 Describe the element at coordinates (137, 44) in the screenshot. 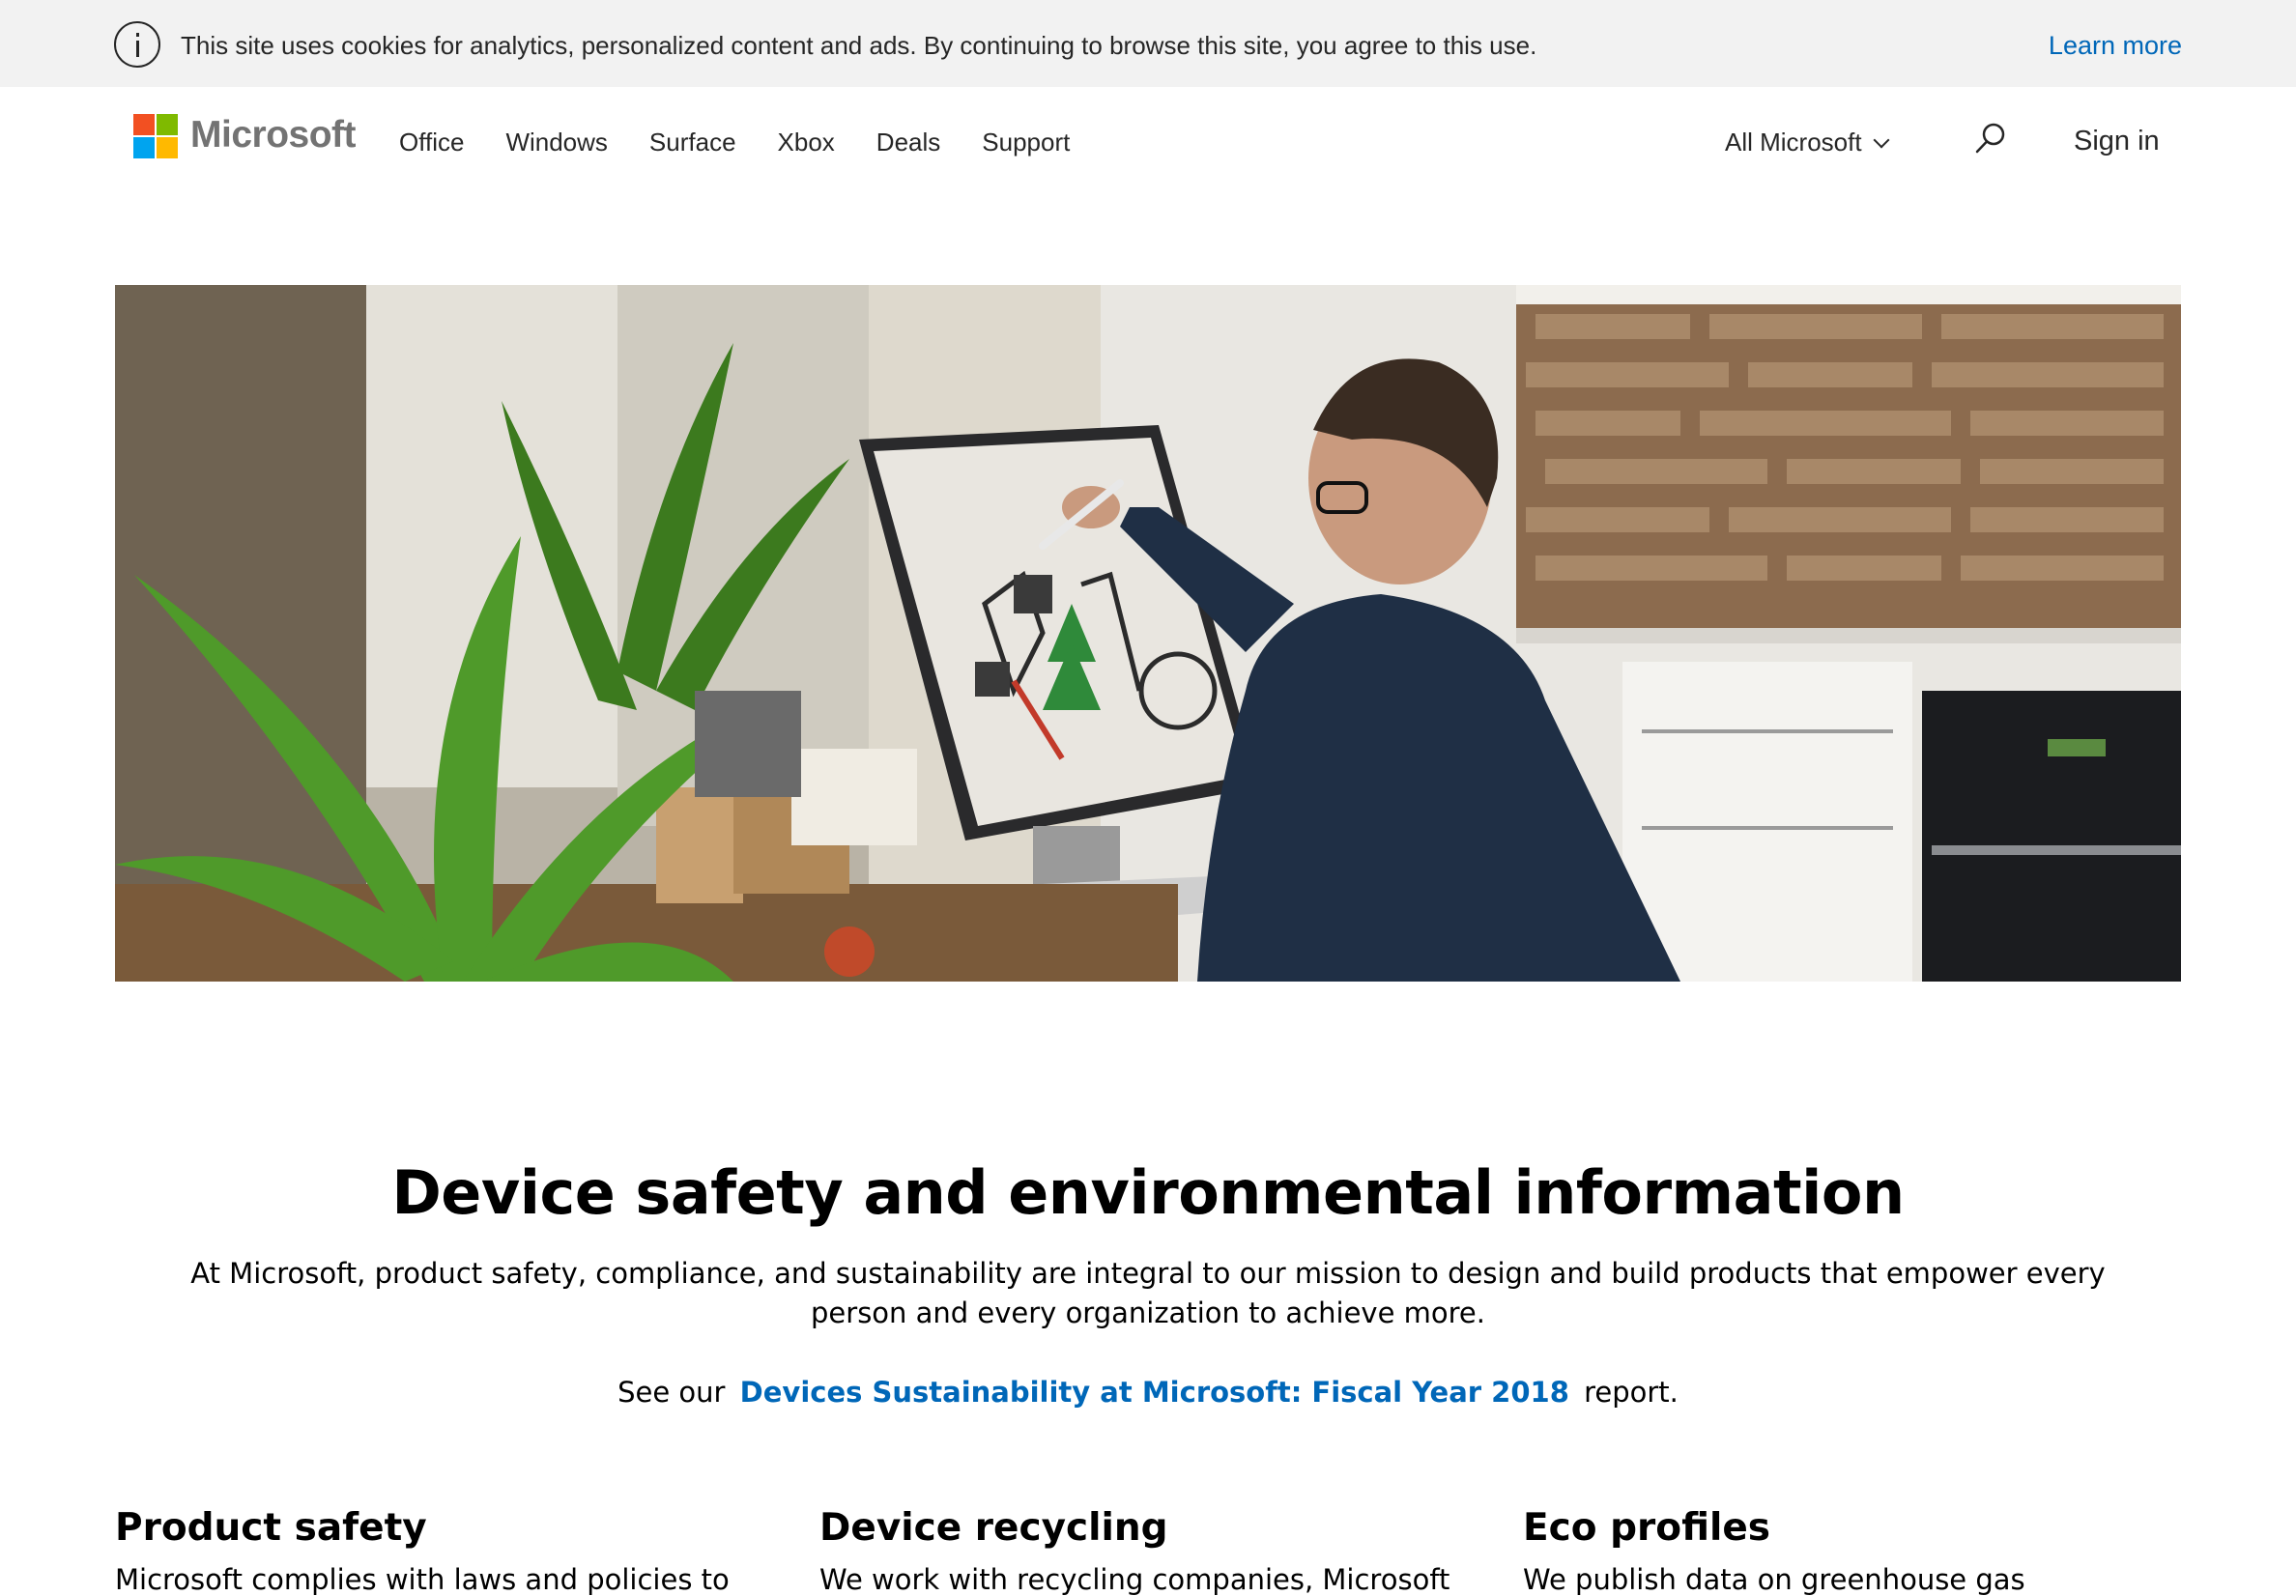

I see `info-icon` at that location.